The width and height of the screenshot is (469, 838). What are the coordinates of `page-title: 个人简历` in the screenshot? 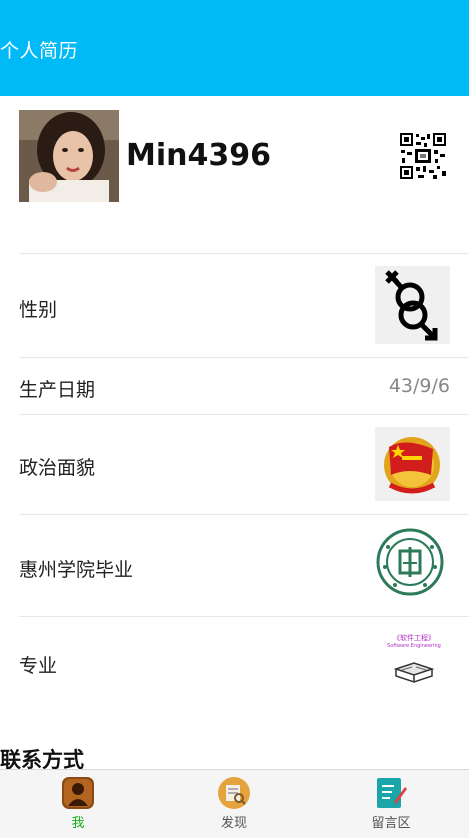 It's located at (39, 51).